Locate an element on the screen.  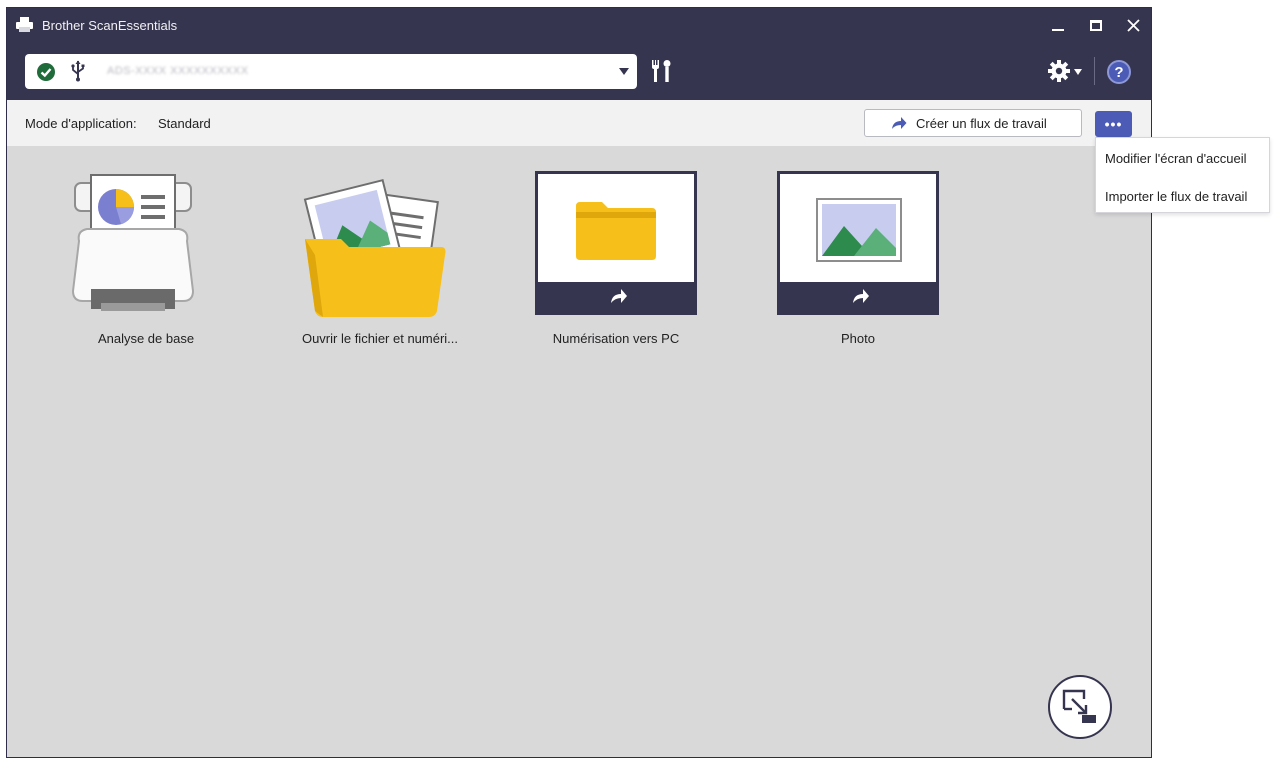
status-ok-icon is located at coordinates (46, 72).